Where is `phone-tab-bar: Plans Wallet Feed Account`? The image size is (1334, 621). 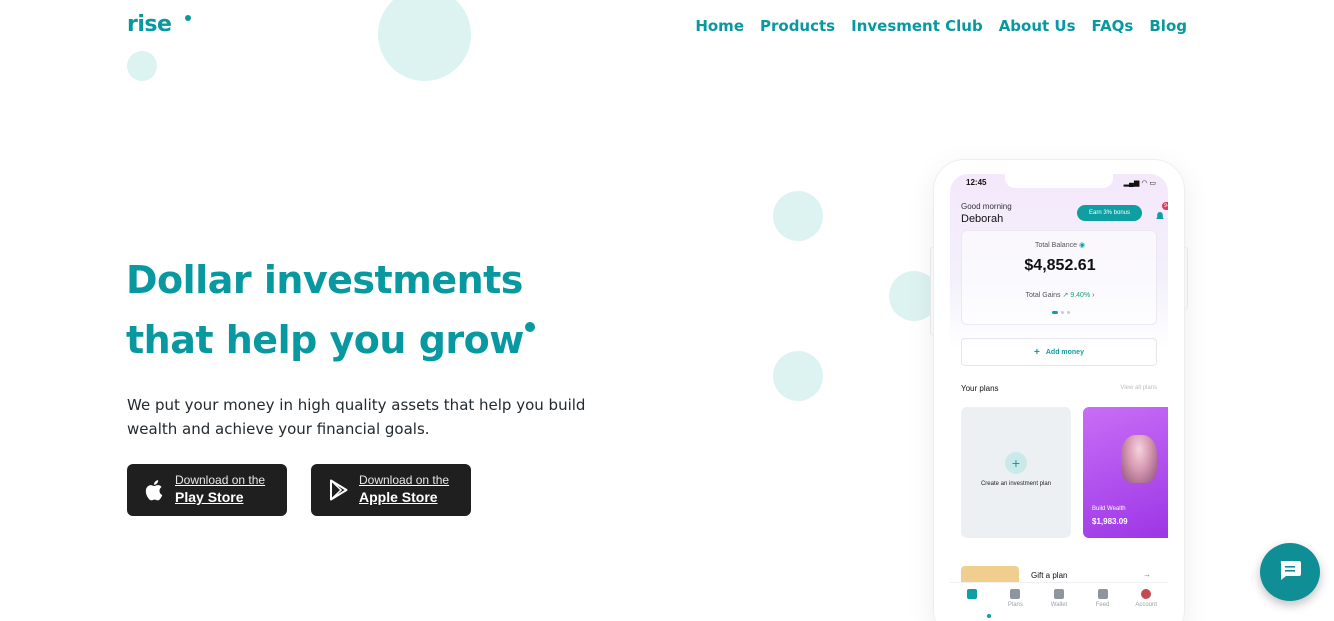
phone-tab-bar: Plans Wallet Feed Account is located at coordinates (1059, 601).